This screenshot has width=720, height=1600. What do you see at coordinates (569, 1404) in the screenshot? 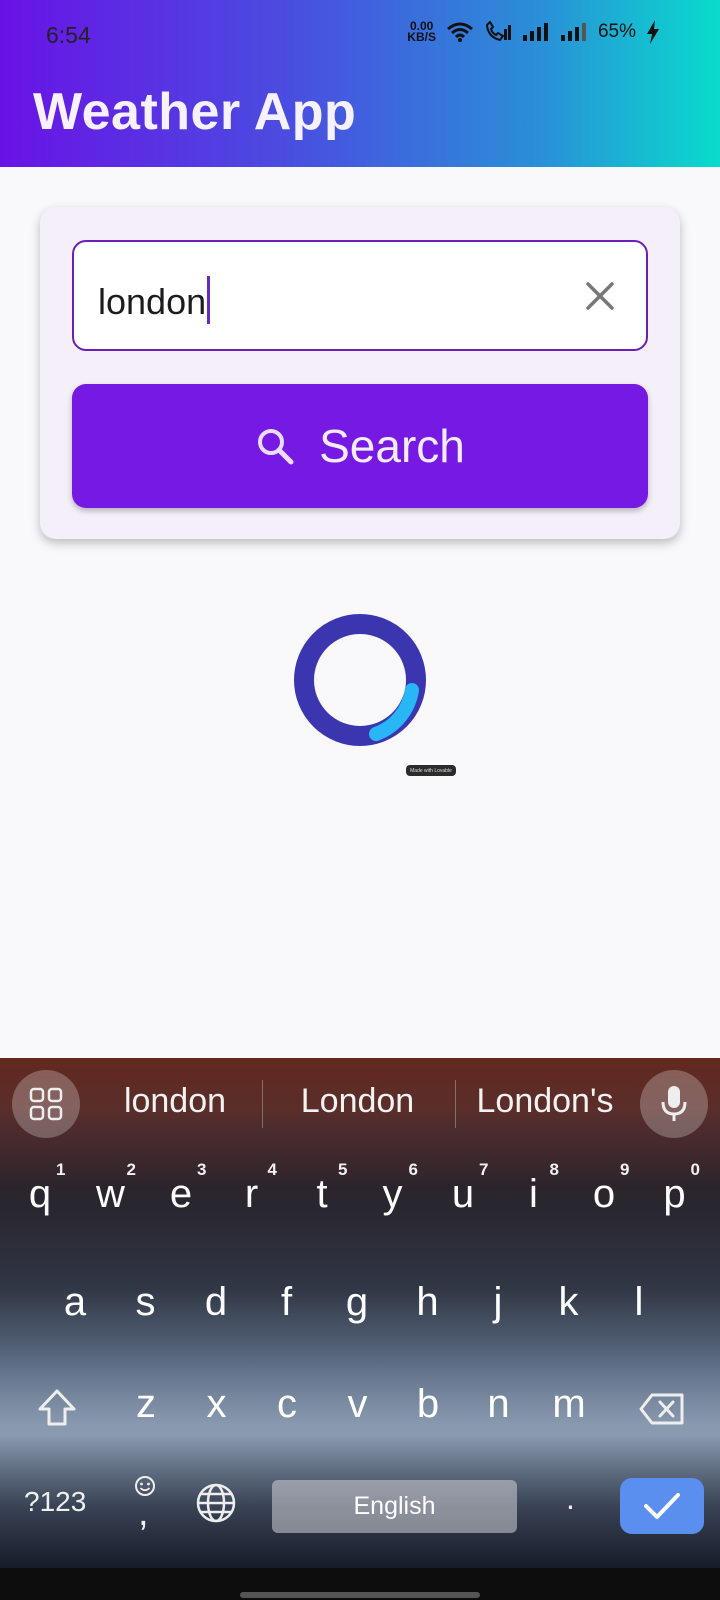
I see `key-m: m` at bounding box center [569, 1404].